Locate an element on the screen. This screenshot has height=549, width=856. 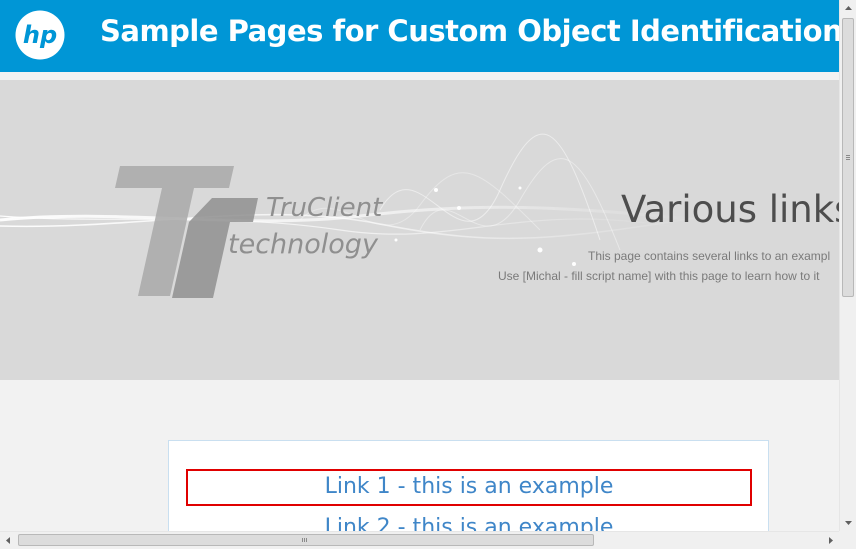
page-heading: Various links is located at coordinates (730, 209).